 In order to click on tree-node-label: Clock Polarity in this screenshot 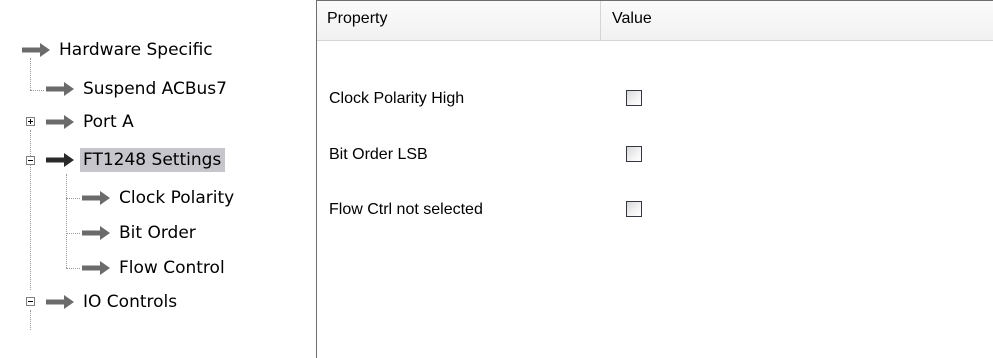, I will do `click(177, 198)`.